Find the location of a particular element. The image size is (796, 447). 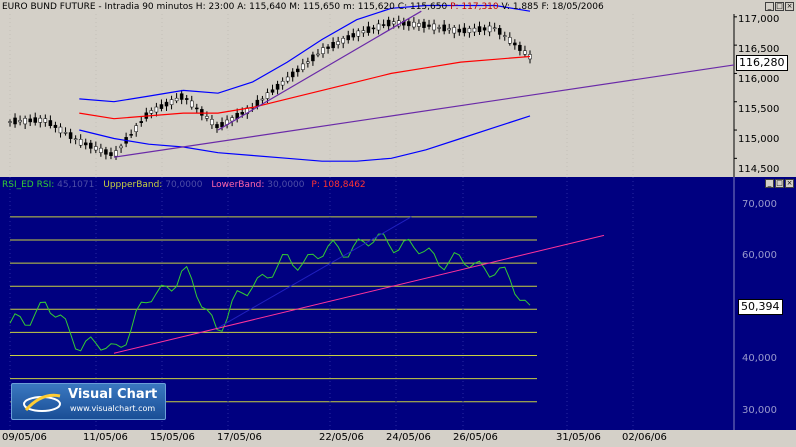

date-label: 26/05/06 is located at coordinates (475, 437).